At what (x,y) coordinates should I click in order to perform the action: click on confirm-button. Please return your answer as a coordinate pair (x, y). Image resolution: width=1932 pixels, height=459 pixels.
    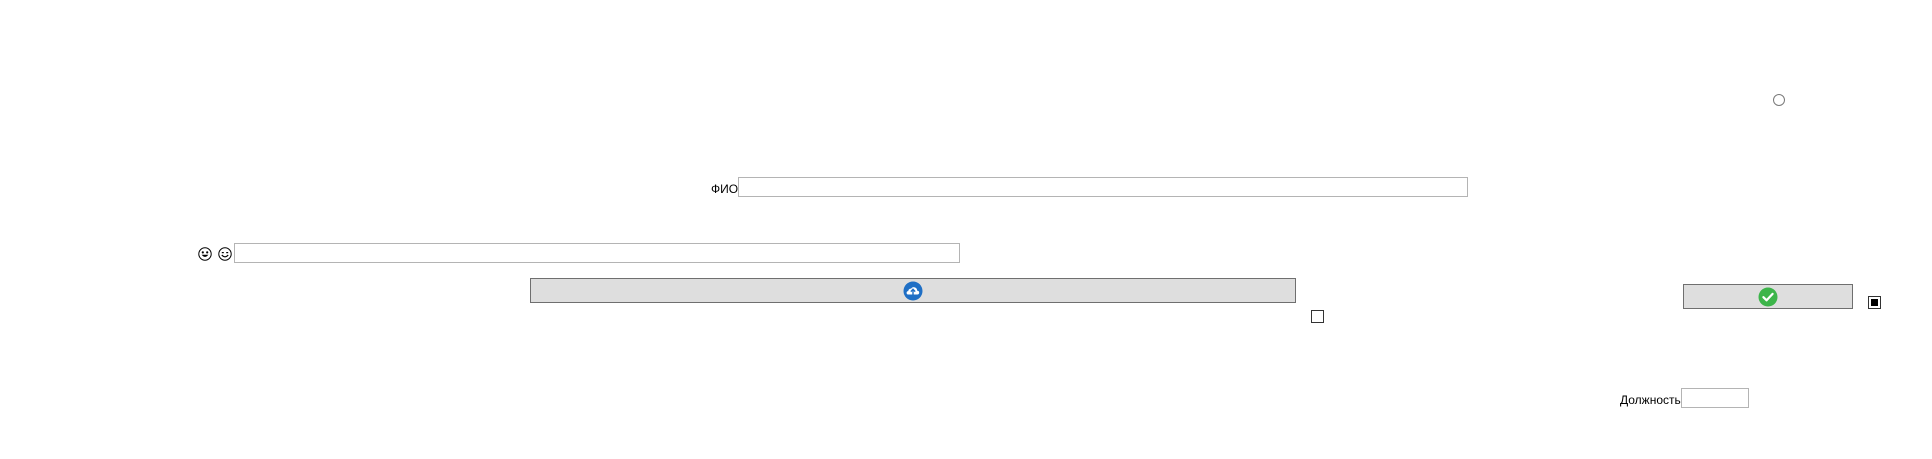
    Looking at the image, I should click on (1768, 296).